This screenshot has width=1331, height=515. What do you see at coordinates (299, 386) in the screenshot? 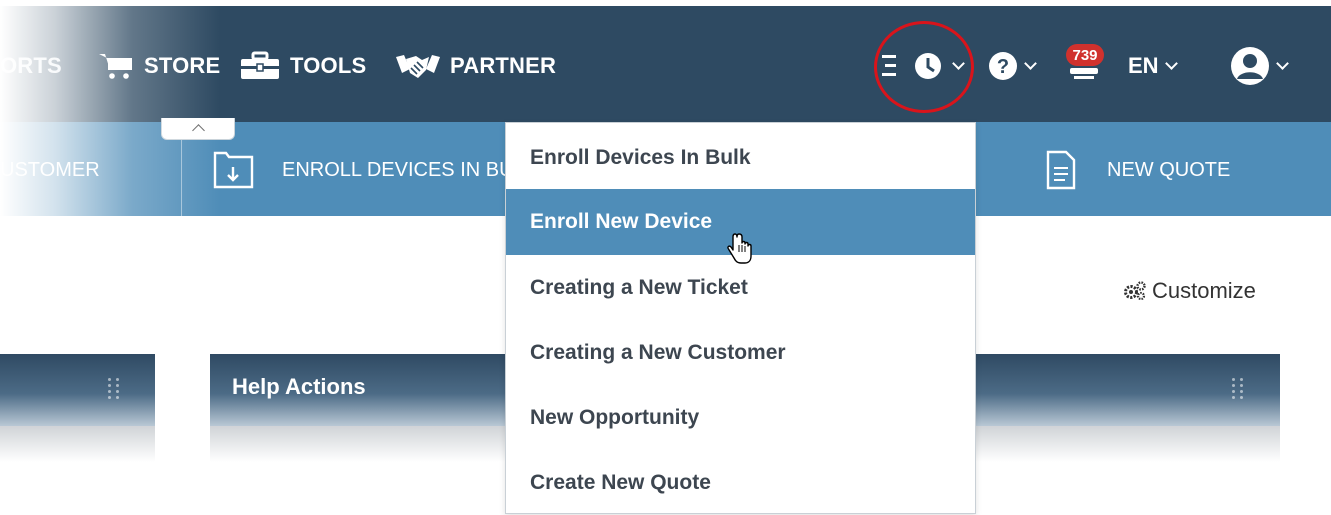
I see `widget-title: Help Actions` at bounding box center [299, 386].